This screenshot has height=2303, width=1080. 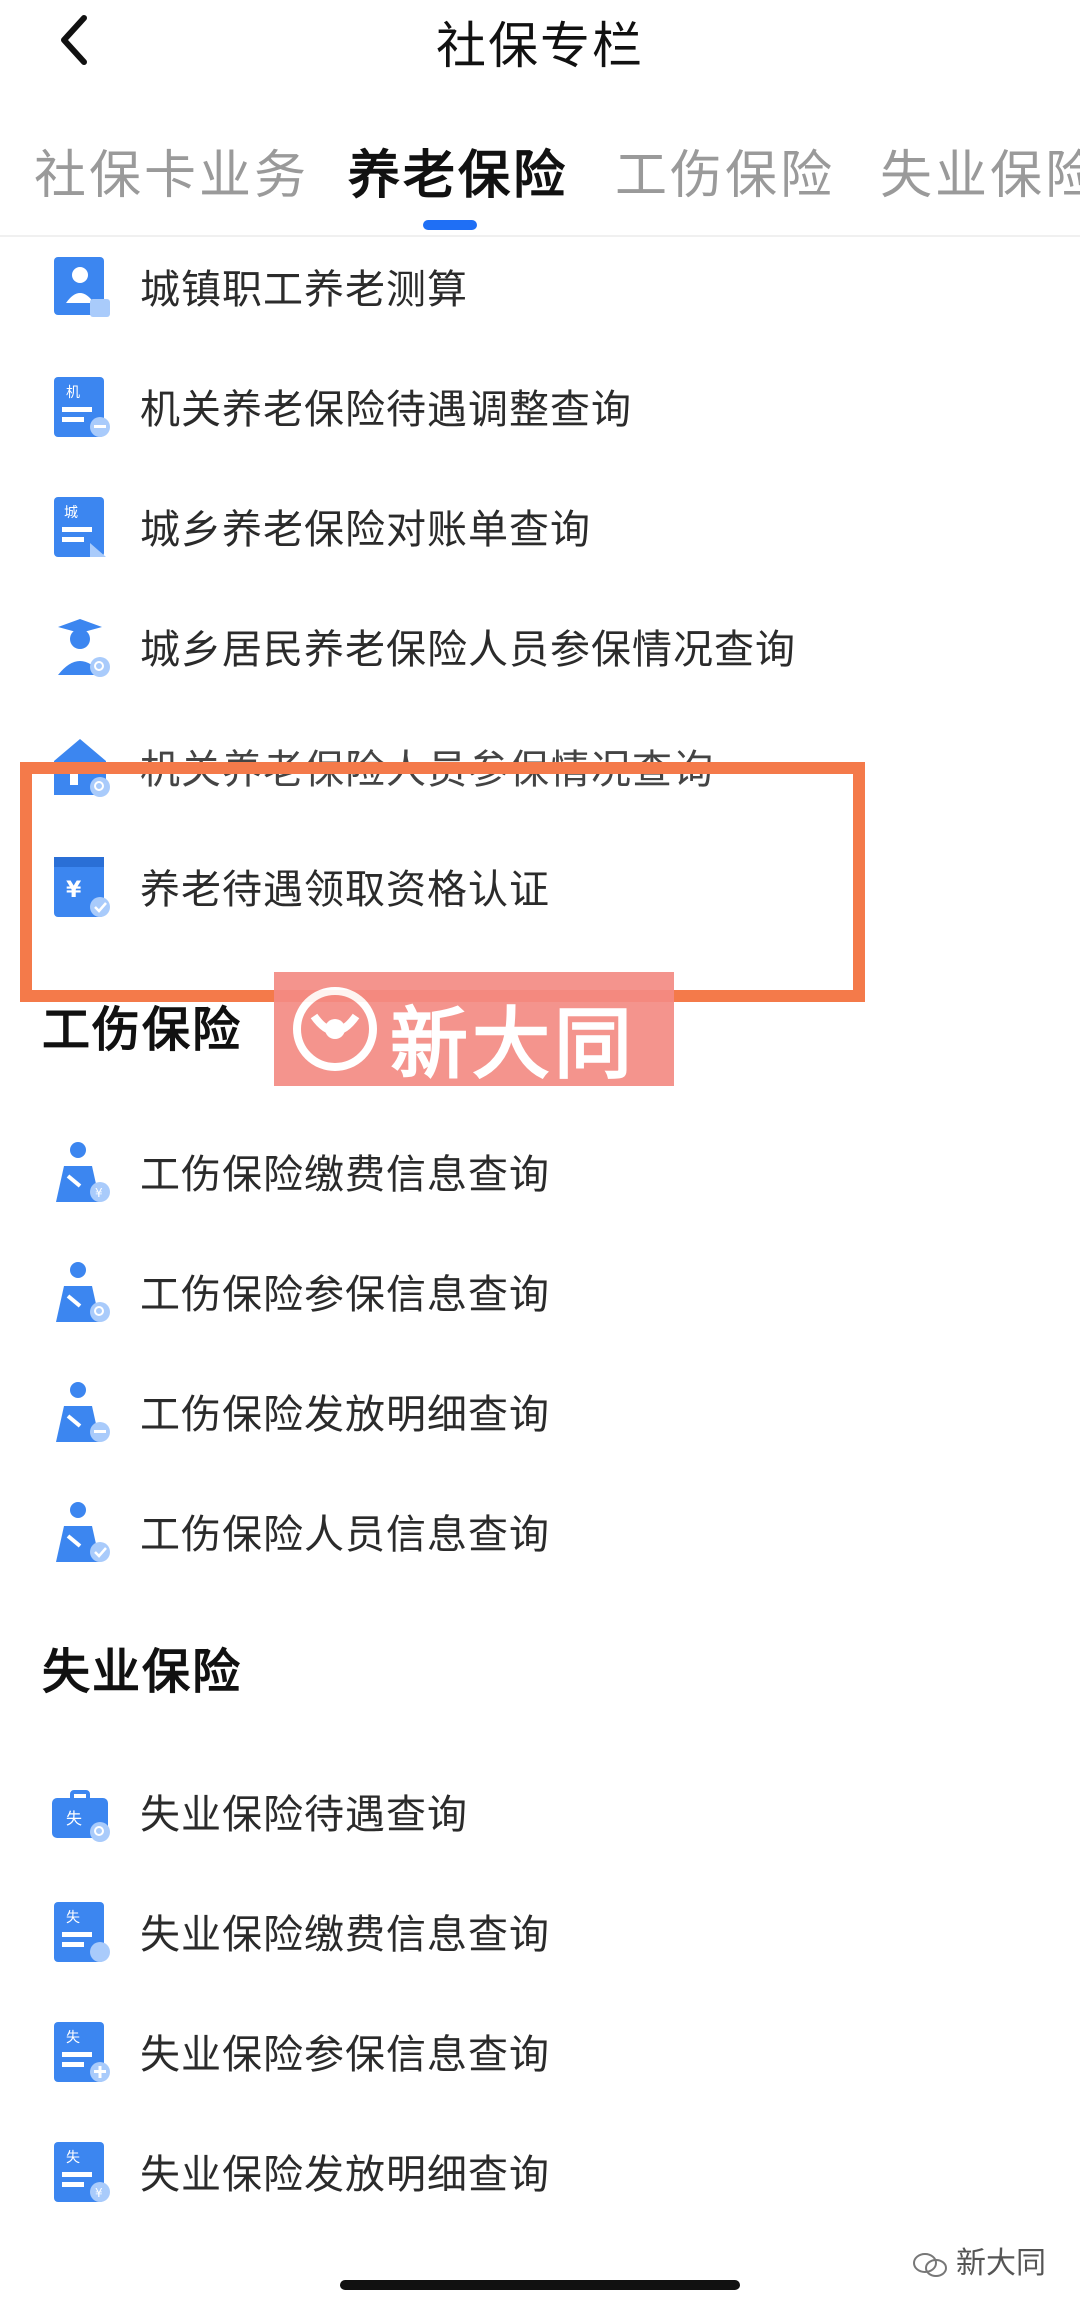 I want to click on item-label: 失业保险参保信息查询, so click(x=345, y=2055).